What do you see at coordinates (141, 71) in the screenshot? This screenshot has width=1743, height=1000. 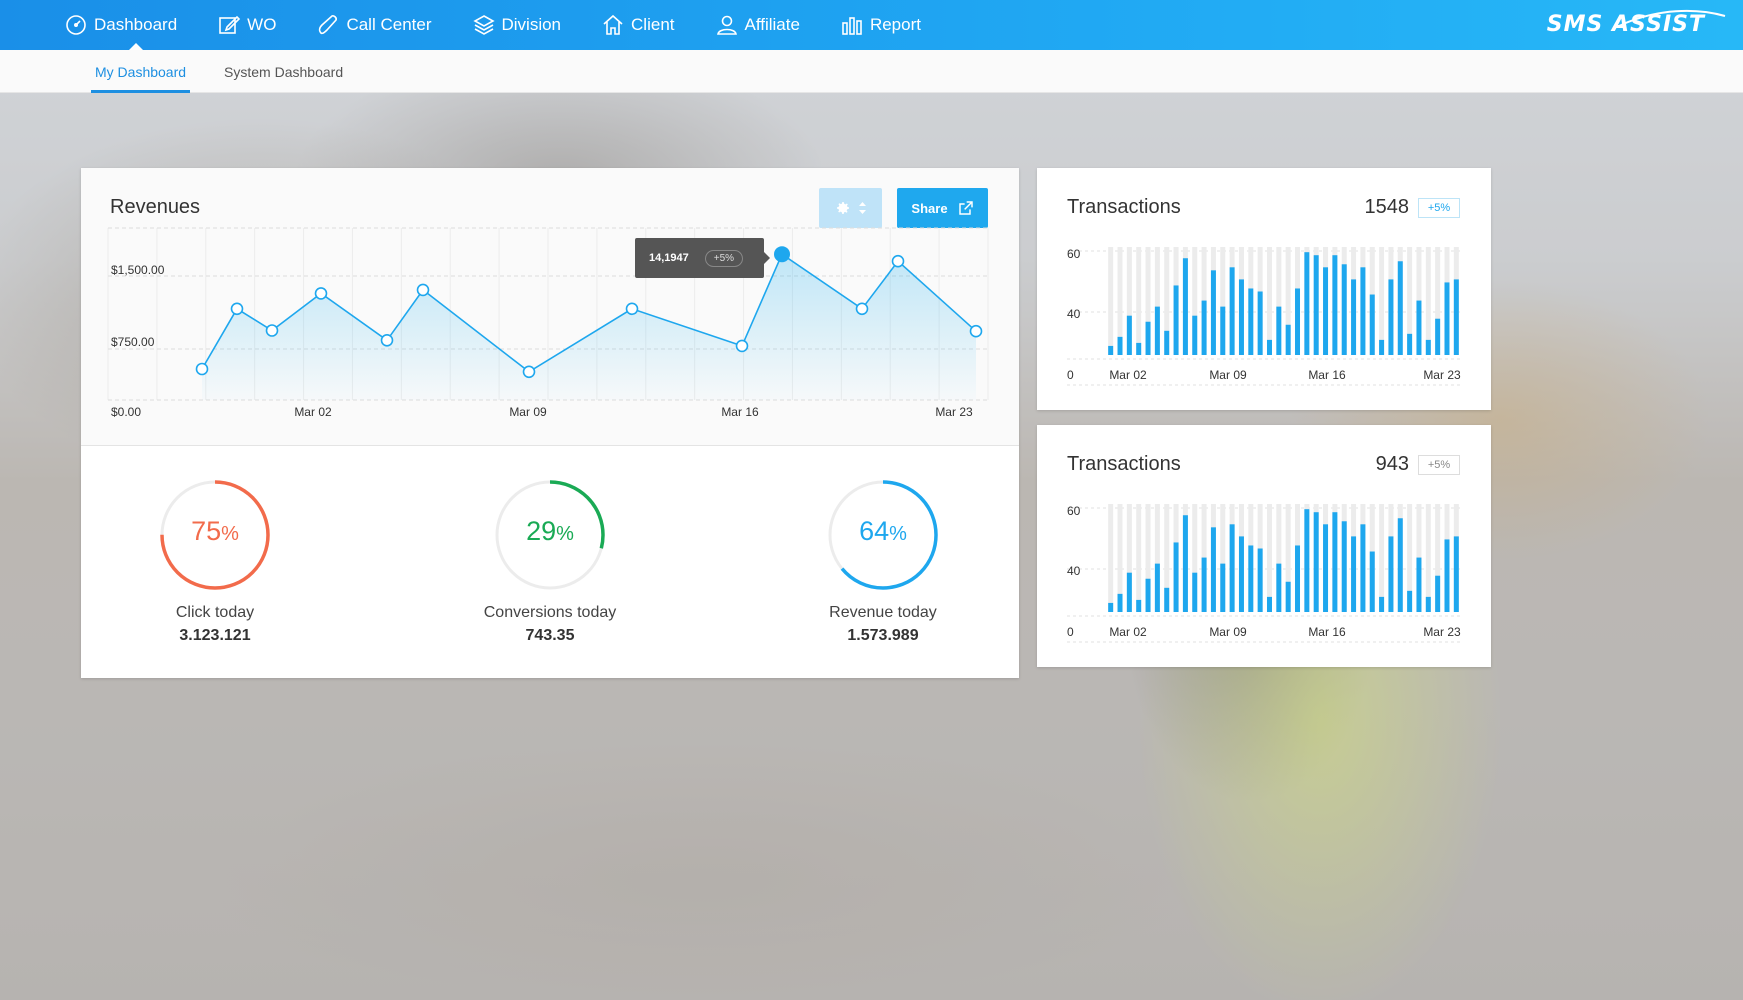 I see `tab-my-dashboard: My Dashboard` at bounding box center [141, 71].